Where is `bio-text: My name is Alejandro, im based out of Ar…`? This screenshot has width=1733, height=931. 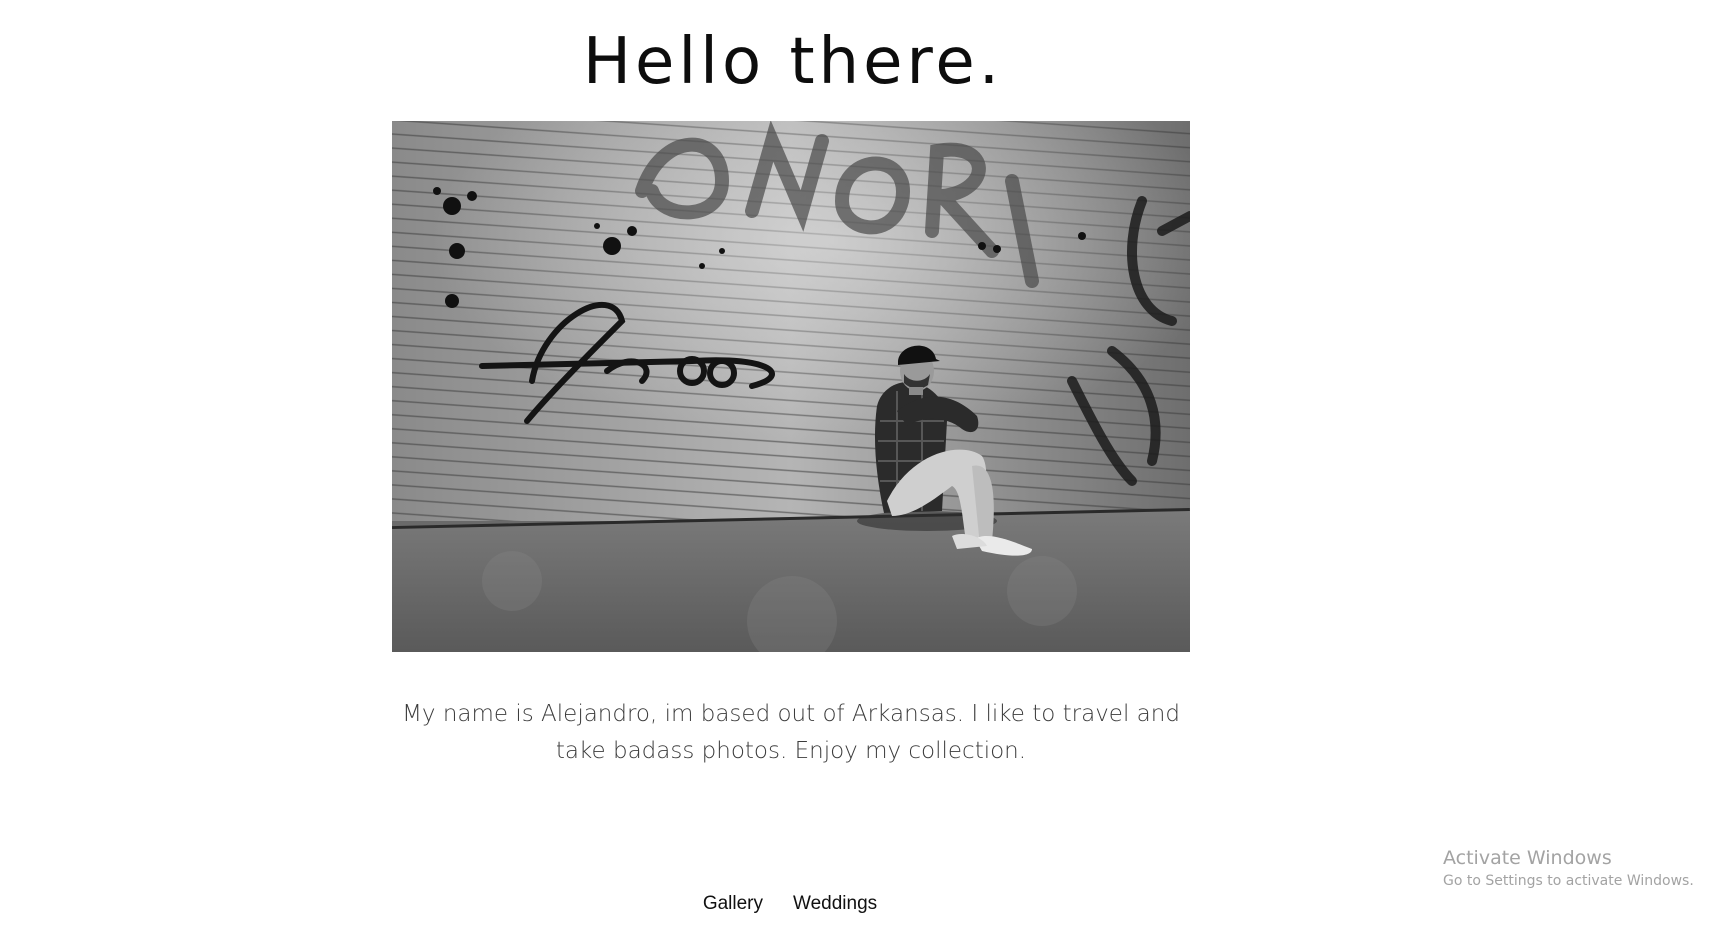 bio-text: My name is Alejandro, im based out of Ar… is located at coordinates (791, 732).